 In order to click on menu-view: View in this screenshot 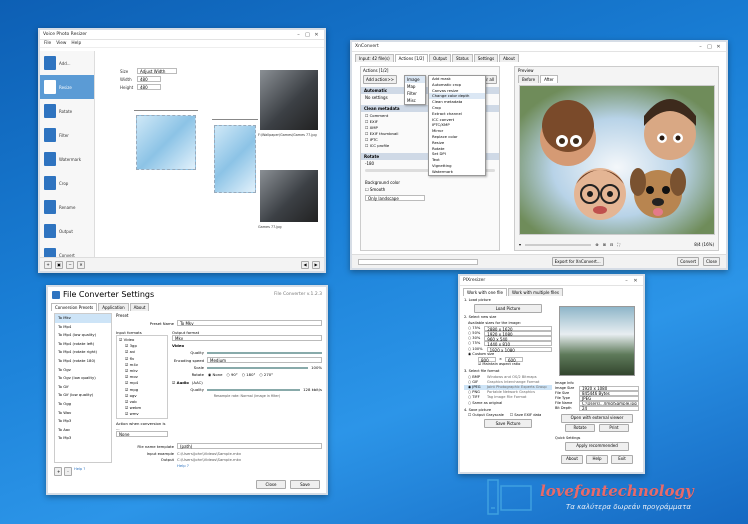, I will do `click(61, 43)`.